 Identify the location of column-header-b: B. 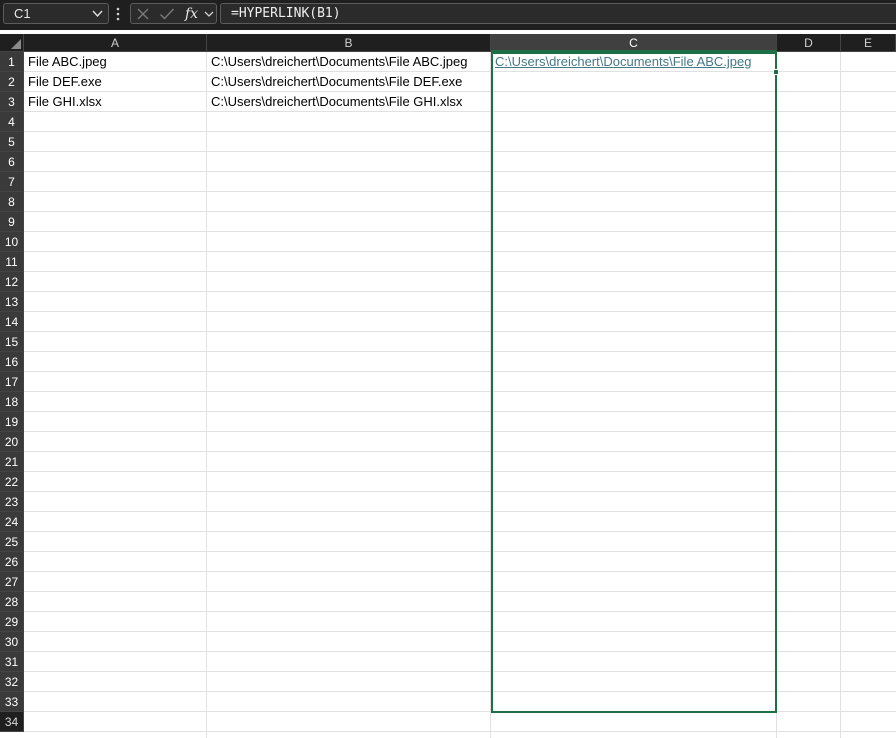
(349, 43).